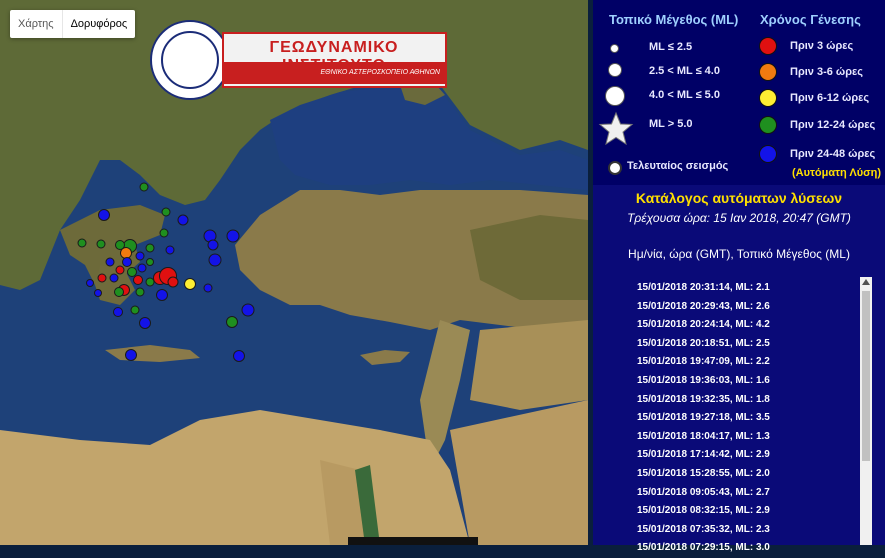 The height and width of the screenshot is (558, 885). What do you see at coordinates (747, 344) in the screenshot?
I see `catalog-row: 15/01/2018 20:18:51, ML: 2.5` at bounding box center [747, 344].